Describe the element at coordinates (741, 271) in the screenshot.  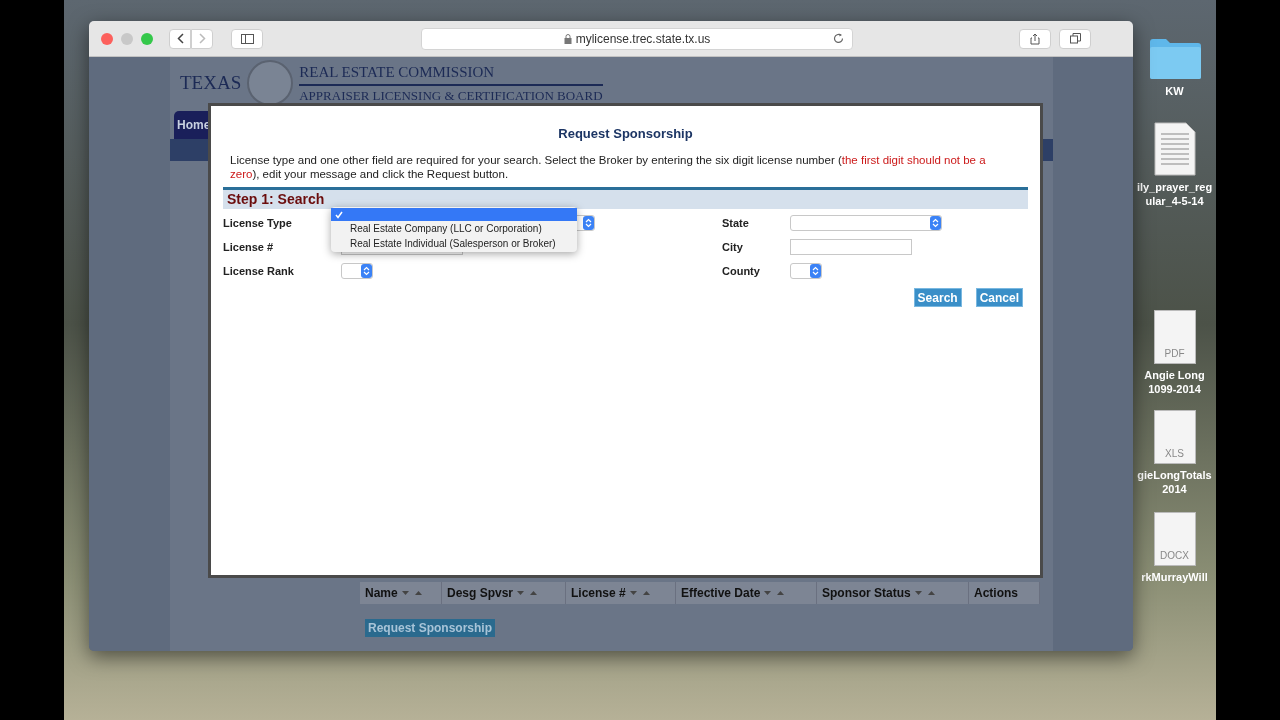
I see `field-label: County` at that location.